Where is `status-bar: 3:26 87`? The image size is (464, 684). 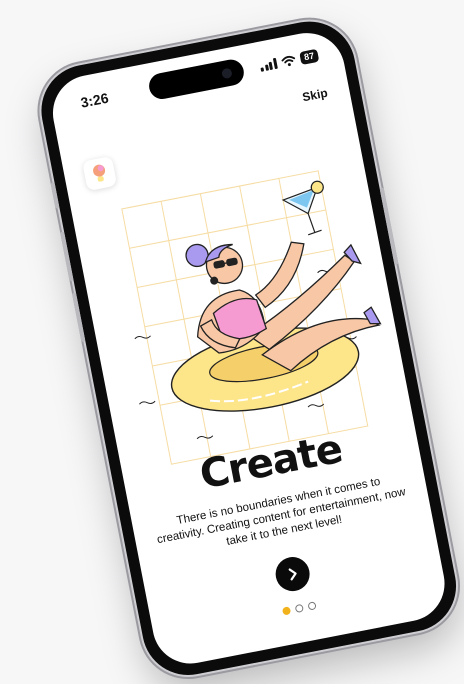 status-bar: 3:26 87 is located at coordinates (197, 82).